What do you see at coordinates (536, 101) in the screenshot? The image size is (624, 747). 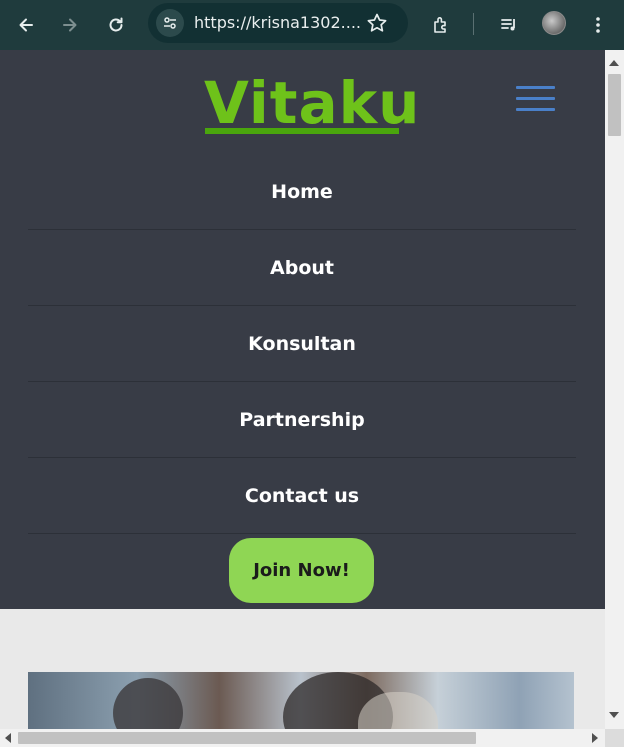 I see `hamburger-menu-icon` at bounding box center [536, 101].